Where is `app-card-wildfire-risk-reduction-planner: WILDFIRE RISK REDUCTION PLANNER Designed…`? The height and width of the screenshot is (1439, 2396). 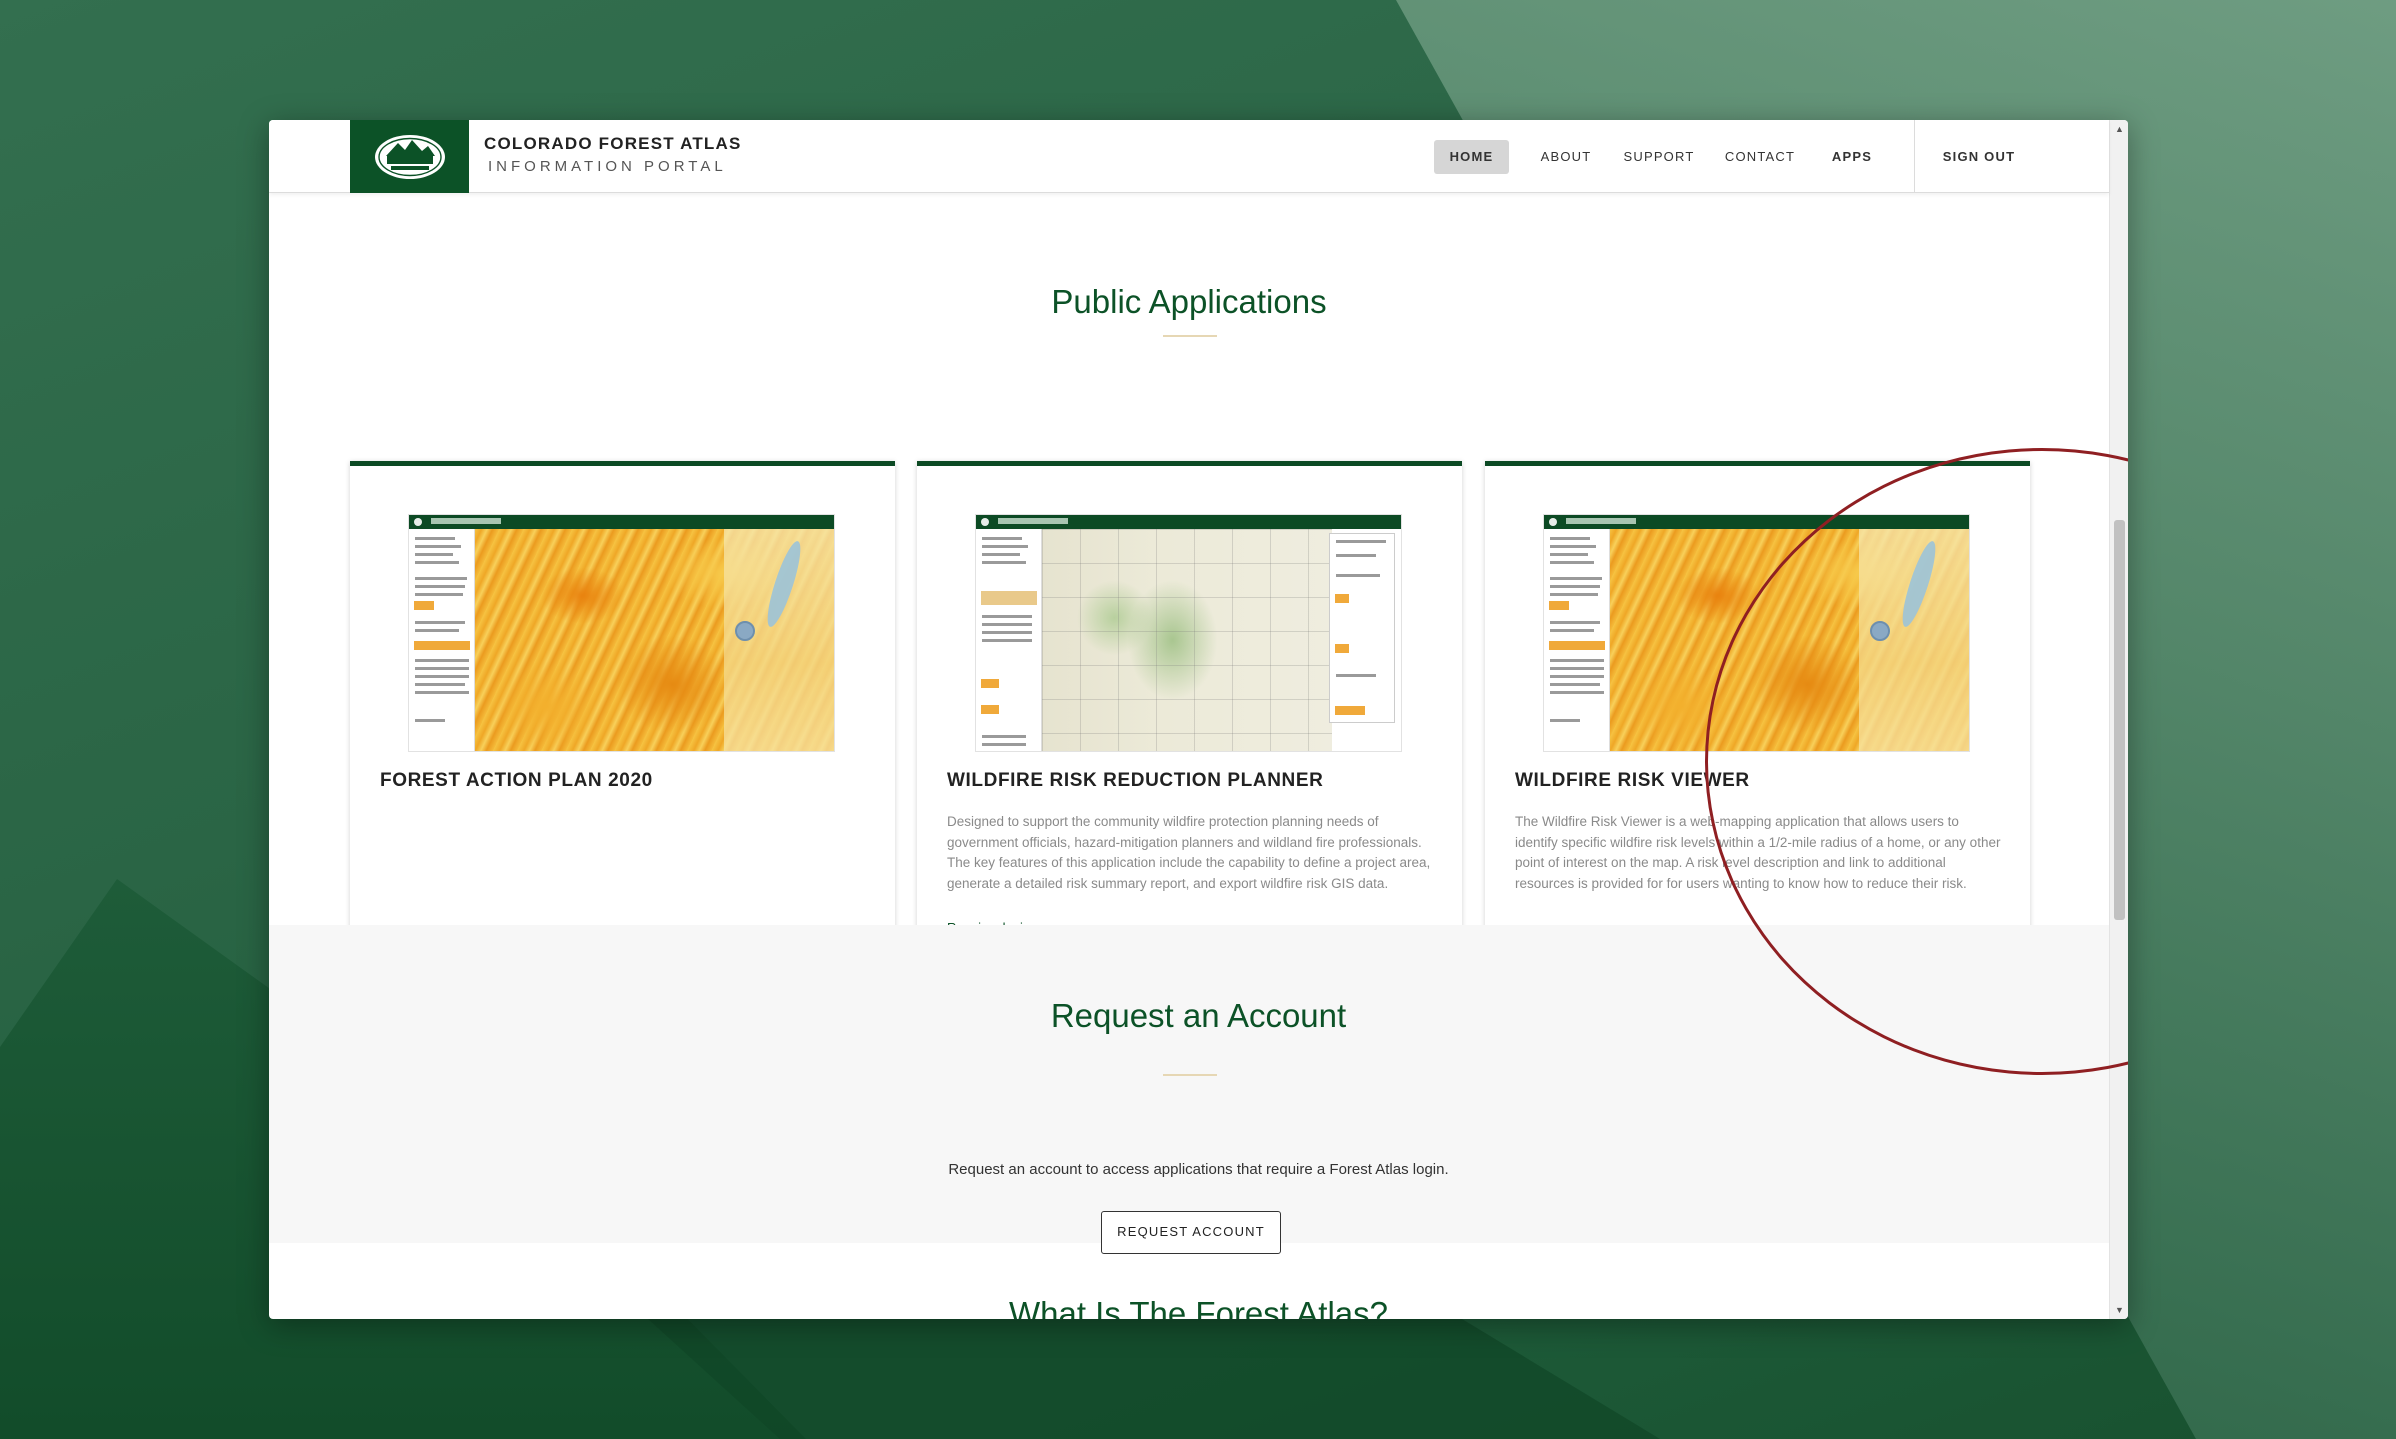
app-card-wildfire-risk-reduction-planner: WILDFIRE RISK REDUCTION PLANNER Designed… is located at coordinates (1189, 719).